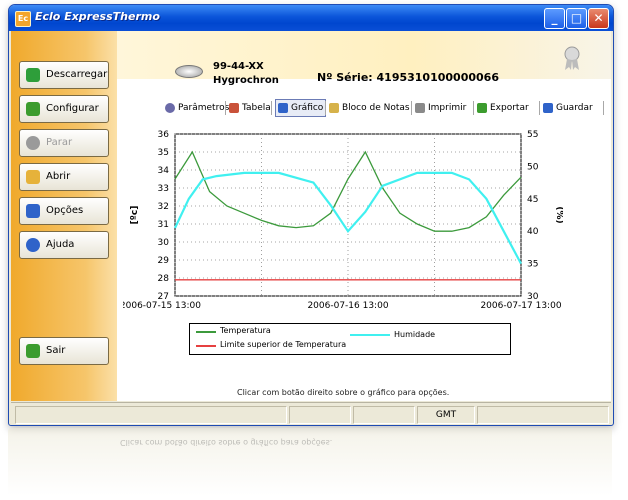  I want to click on printer-icon, so click(420, 107).